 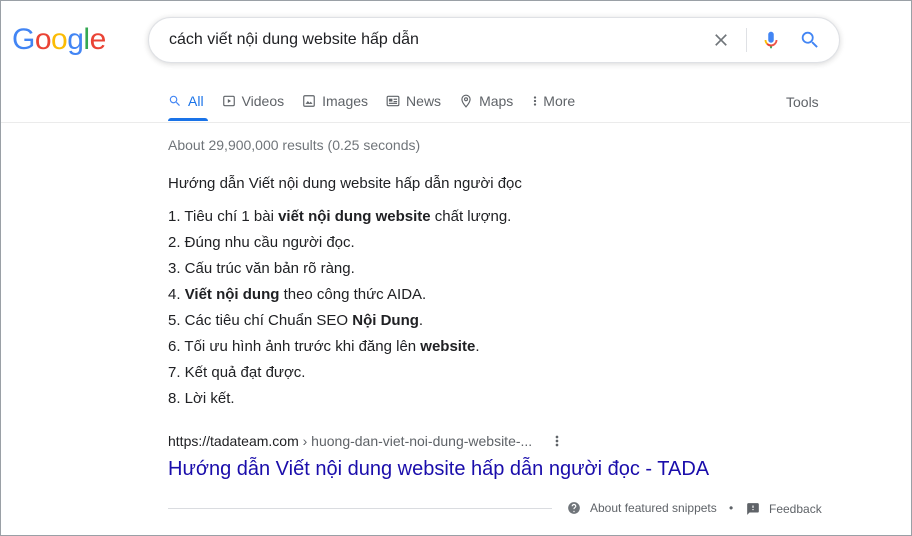 I want to click on tab-maps: Maps, so click(x=486, y=101).